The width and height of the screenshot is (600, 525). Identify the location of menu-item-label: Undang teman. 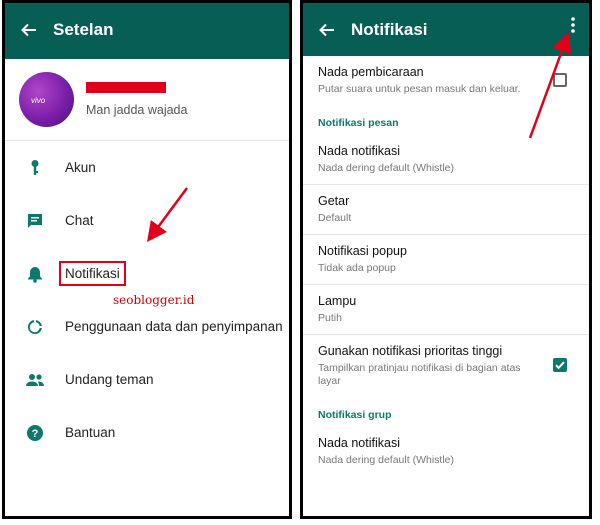
(109, 379).